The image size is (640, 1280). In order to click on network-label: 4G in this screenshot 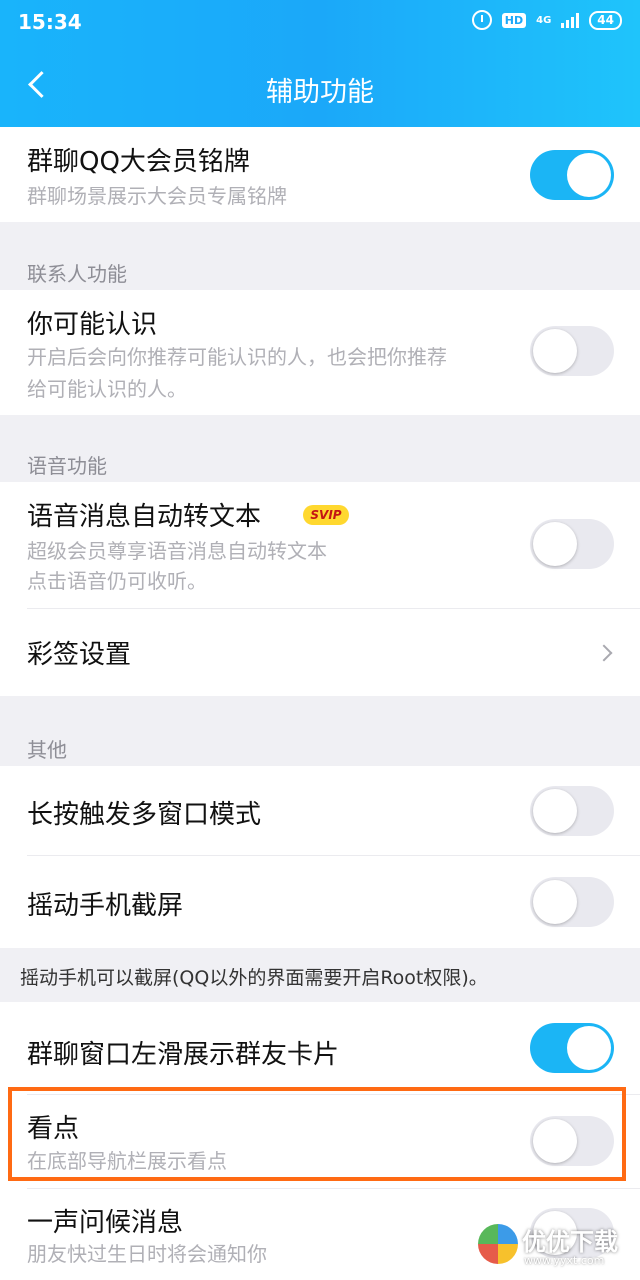, I will do `click(544, 20)`.